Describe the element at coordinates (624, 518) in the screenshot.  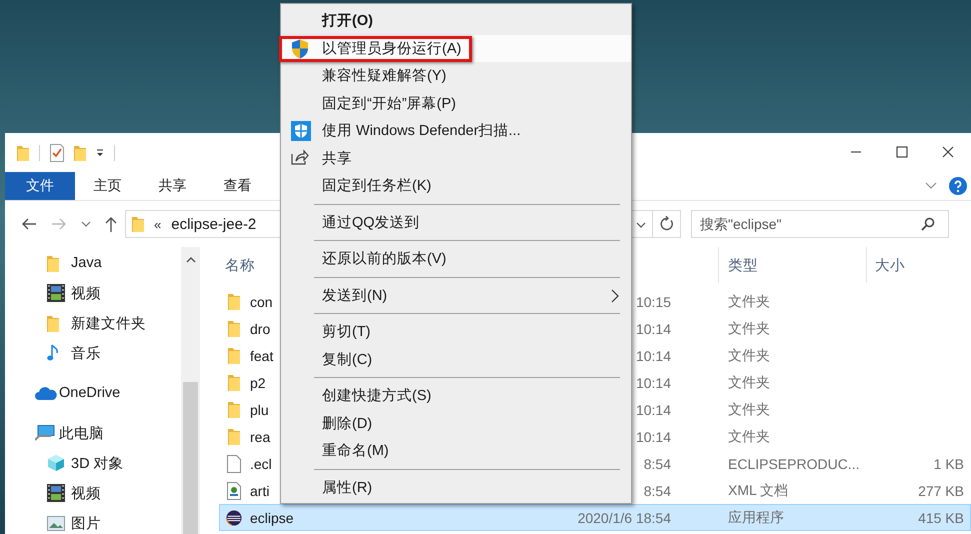
I see `modified-date: 2020/1/6 18:54` at that location.